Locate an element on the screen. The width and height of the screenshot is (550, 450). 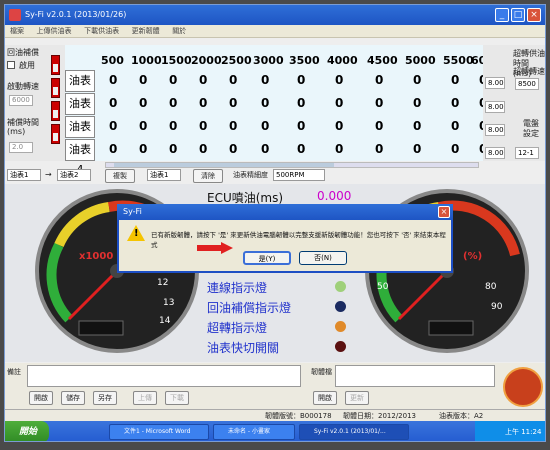
memo-input is located at coordinates (164, 376).